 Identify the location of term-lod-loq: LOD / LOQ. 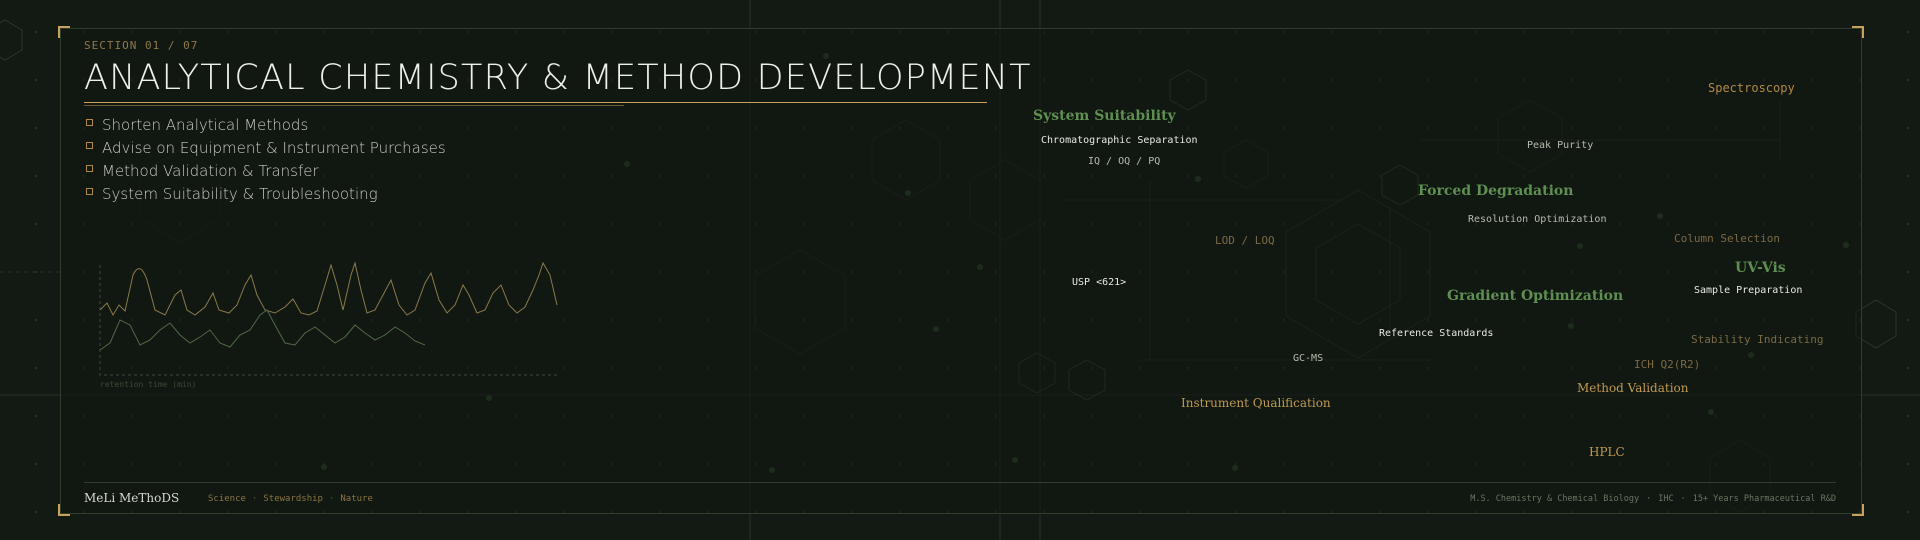
(1245, 240).